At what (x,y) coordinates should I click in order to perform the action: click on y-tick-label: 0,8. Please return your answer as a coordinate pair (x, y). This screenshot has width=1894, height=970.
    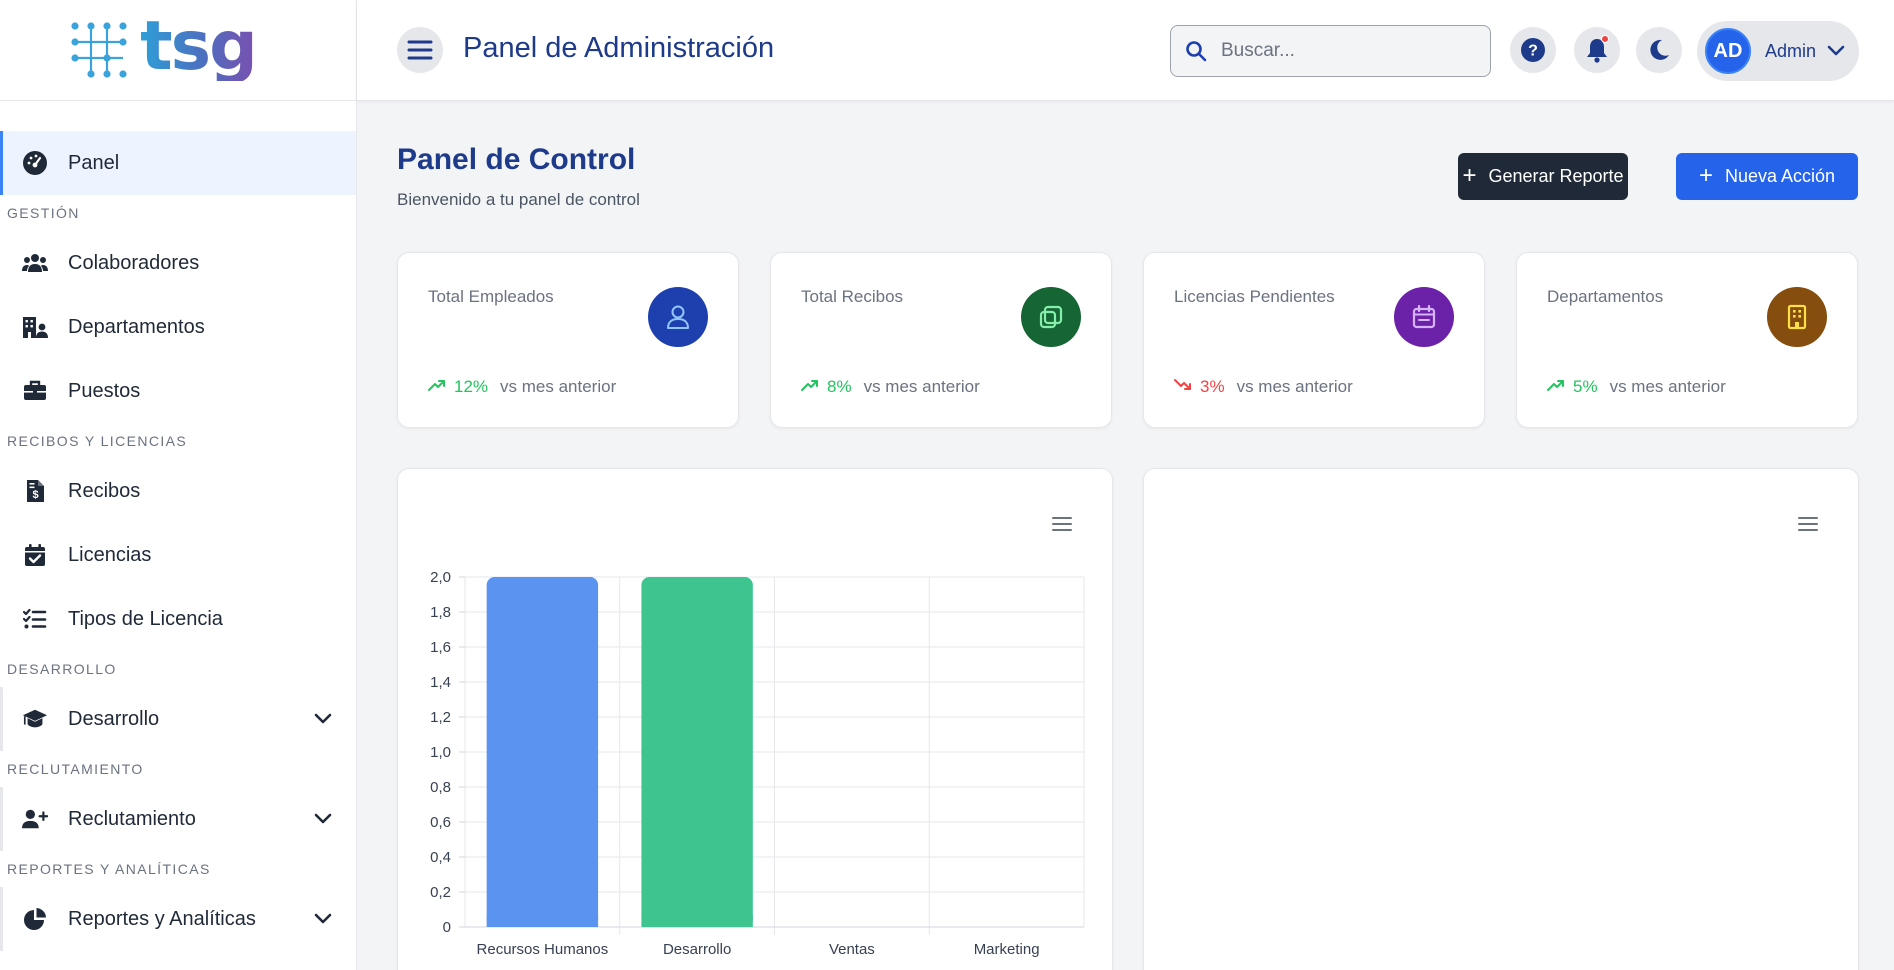
    Looking at the image, I should click on (440, 787).